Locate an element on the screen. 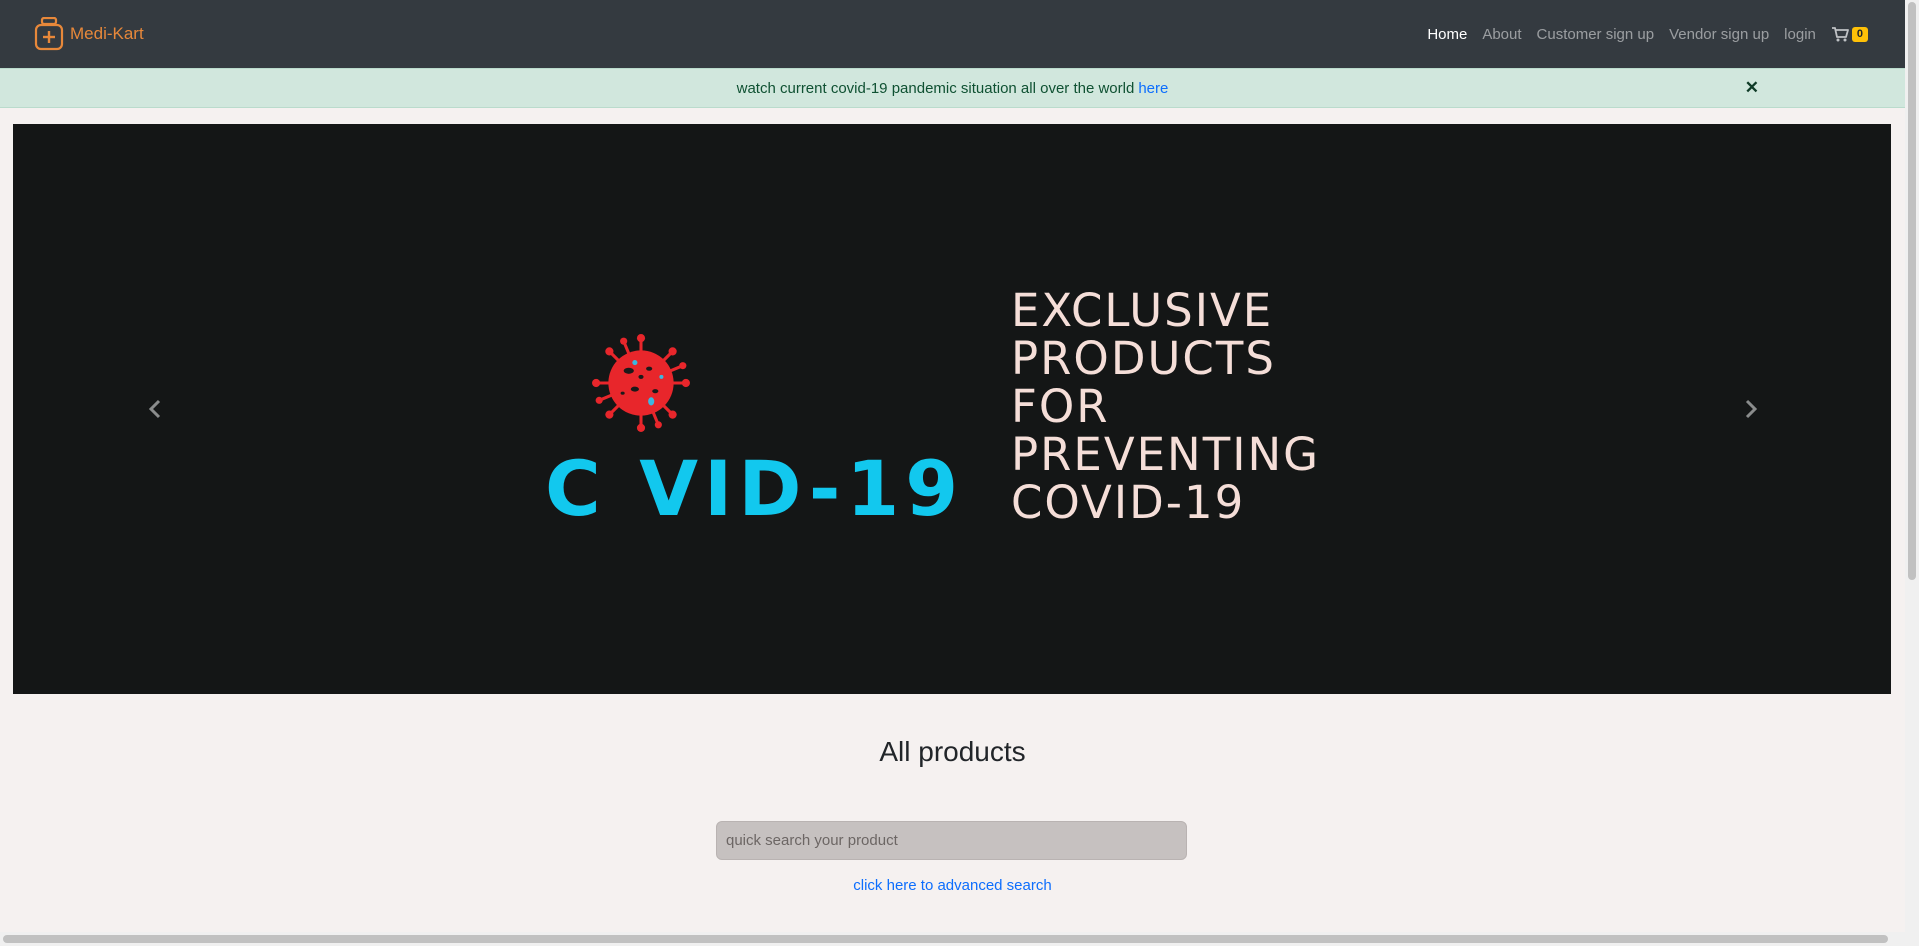  headline-line: COVID-19 is located at coordinates (1128, 502).